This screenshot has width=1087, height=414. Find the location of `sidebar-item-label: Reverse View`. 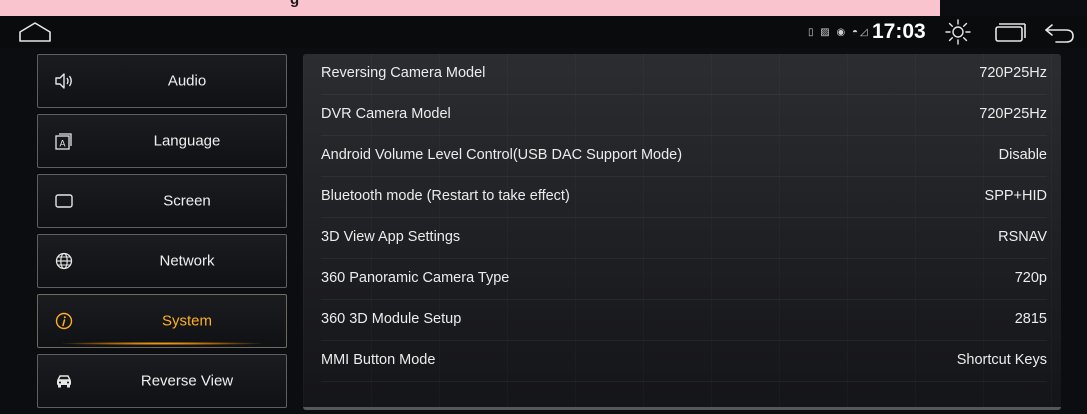

sidebar-item-label: Reverse View is located at coordinates (187, 381).